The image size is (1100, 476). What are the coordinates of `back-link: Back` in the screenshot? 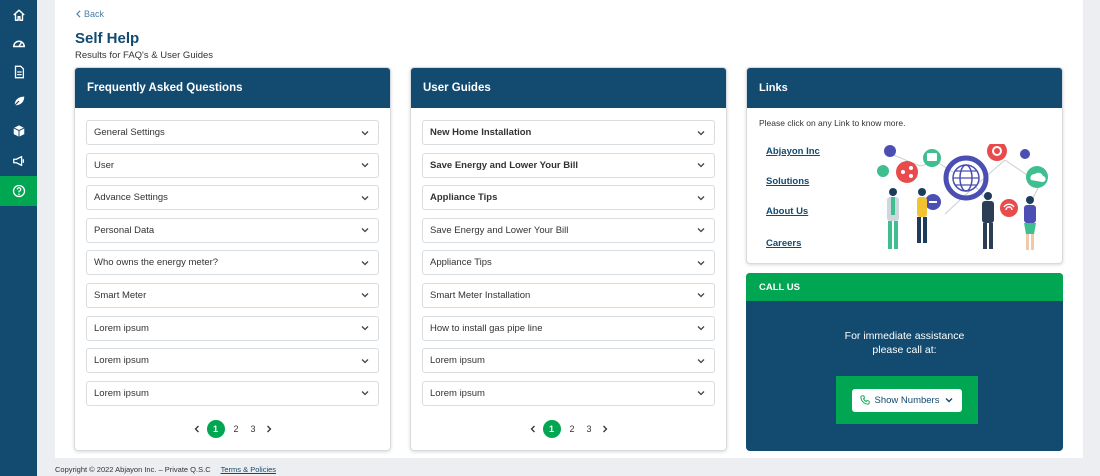 It's located at (89, 14).